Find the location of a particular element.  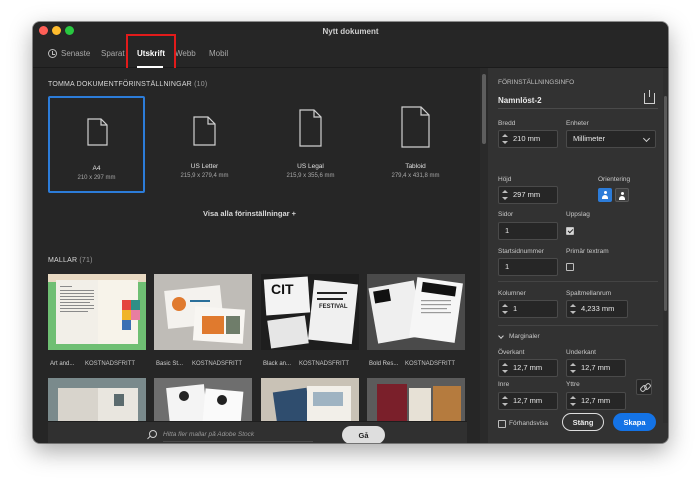

primary-text-frame-checkbox is located at coordinates (570, 267).